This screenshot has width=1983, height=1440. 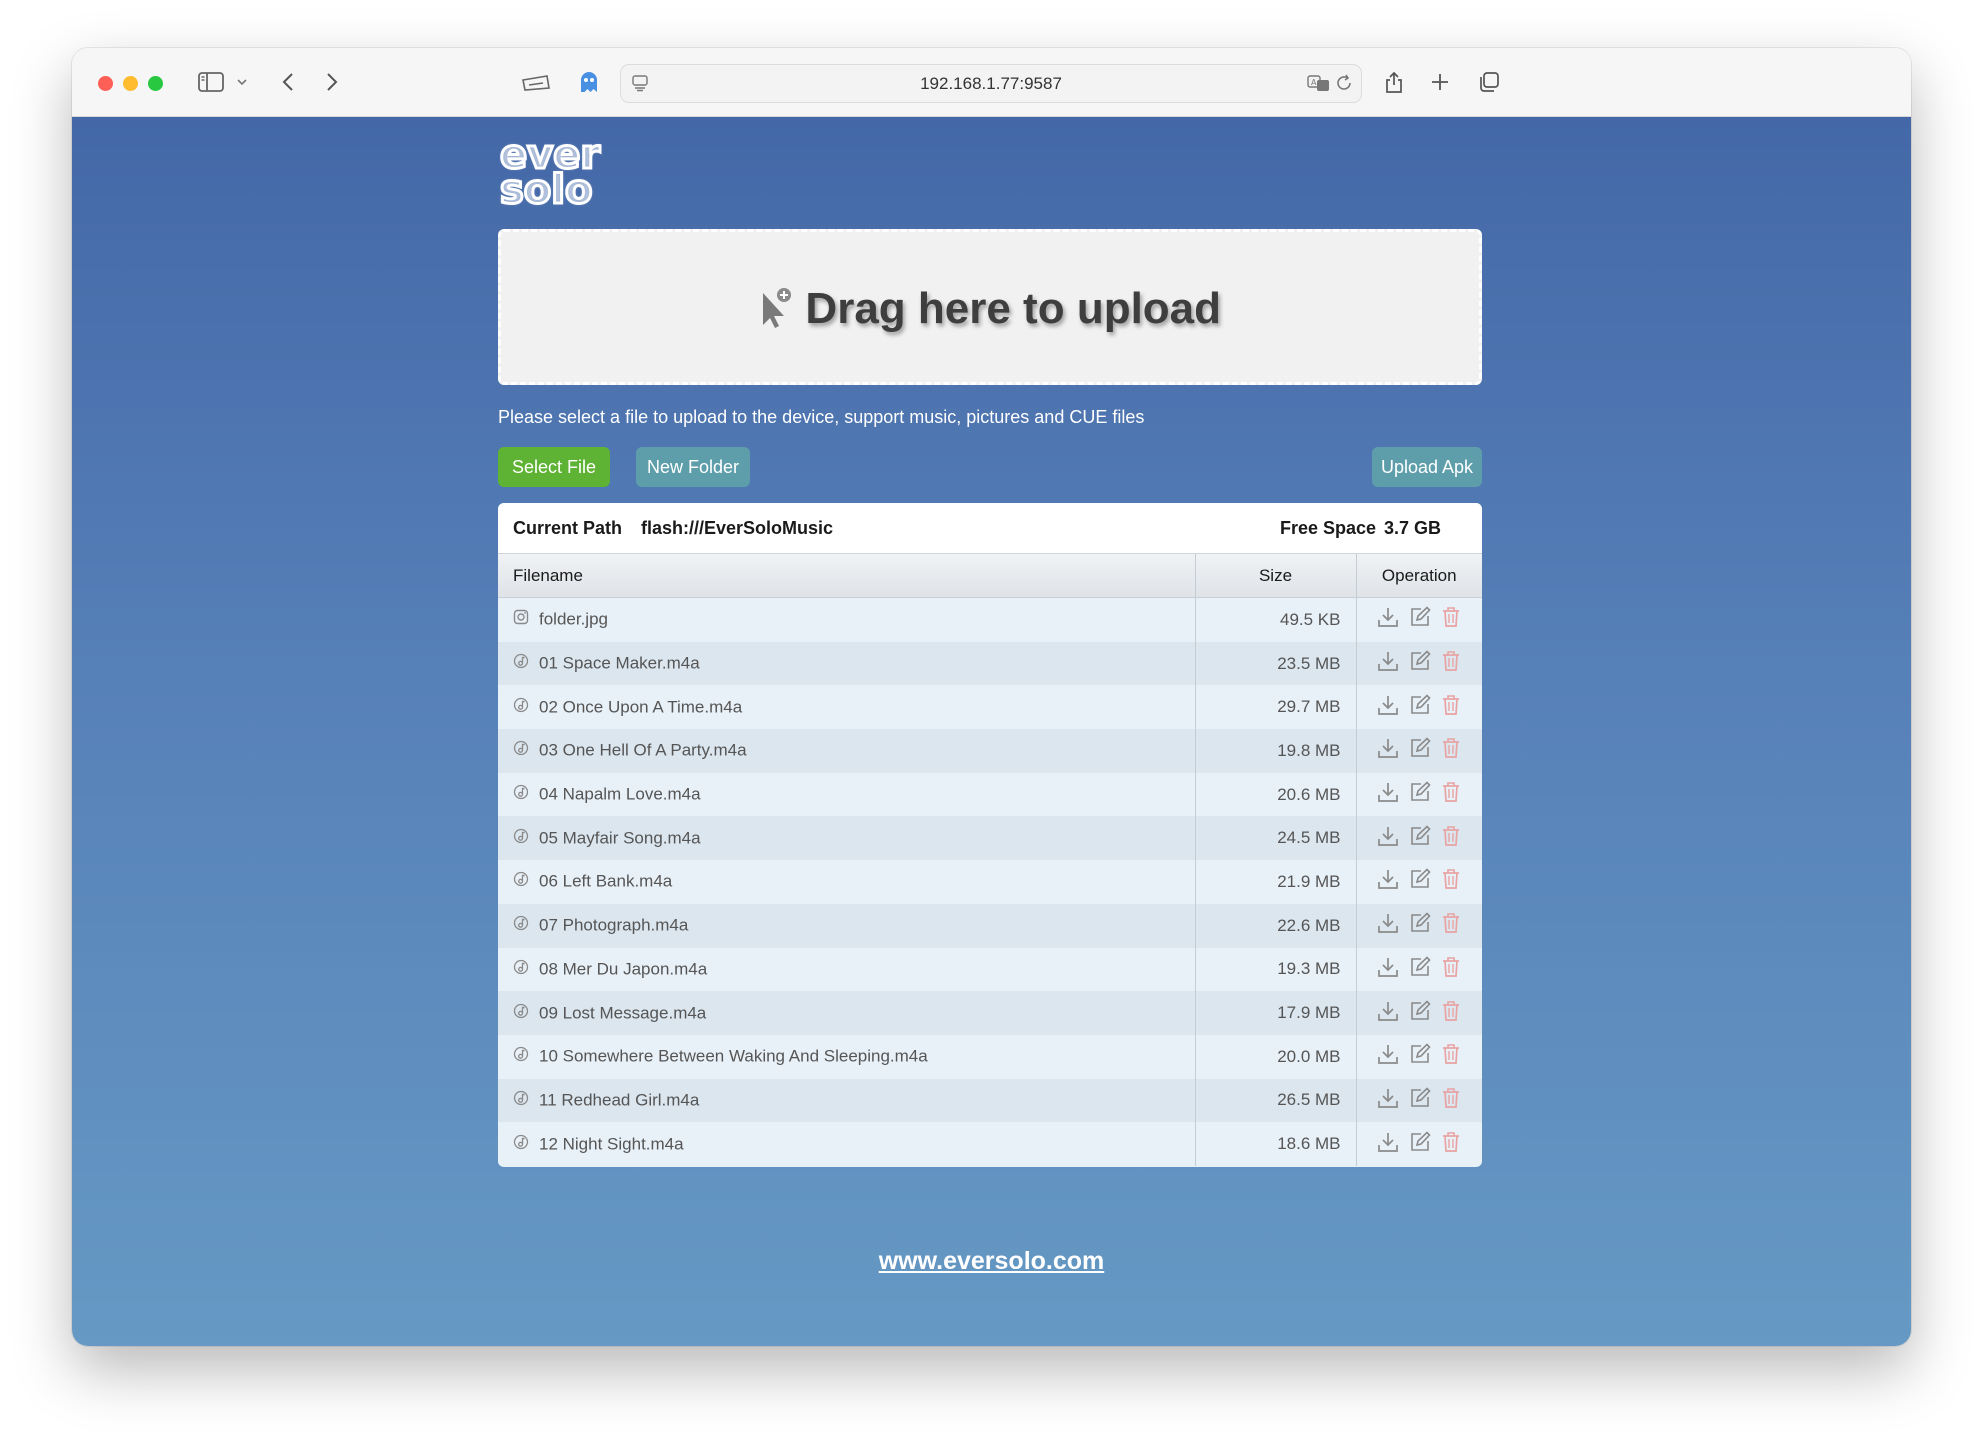 I want to click on table-row: 08 Mer Du Japon.m4a 19.3 MB, so click(x=990, y=969).